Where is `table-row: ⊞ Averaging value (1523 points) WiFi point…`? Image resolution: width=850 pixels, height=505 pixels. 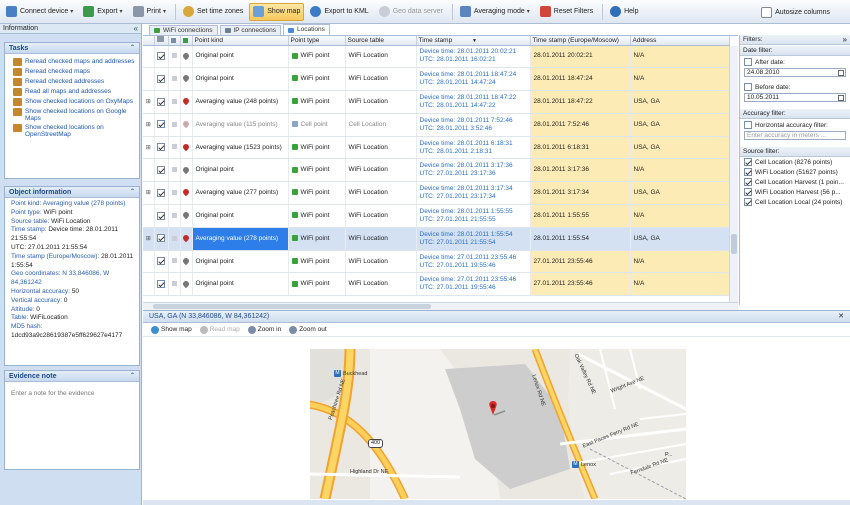
table-row: ⊞ Averaging value (1523 points) WiFi point… is located at coordinates (436, 148).